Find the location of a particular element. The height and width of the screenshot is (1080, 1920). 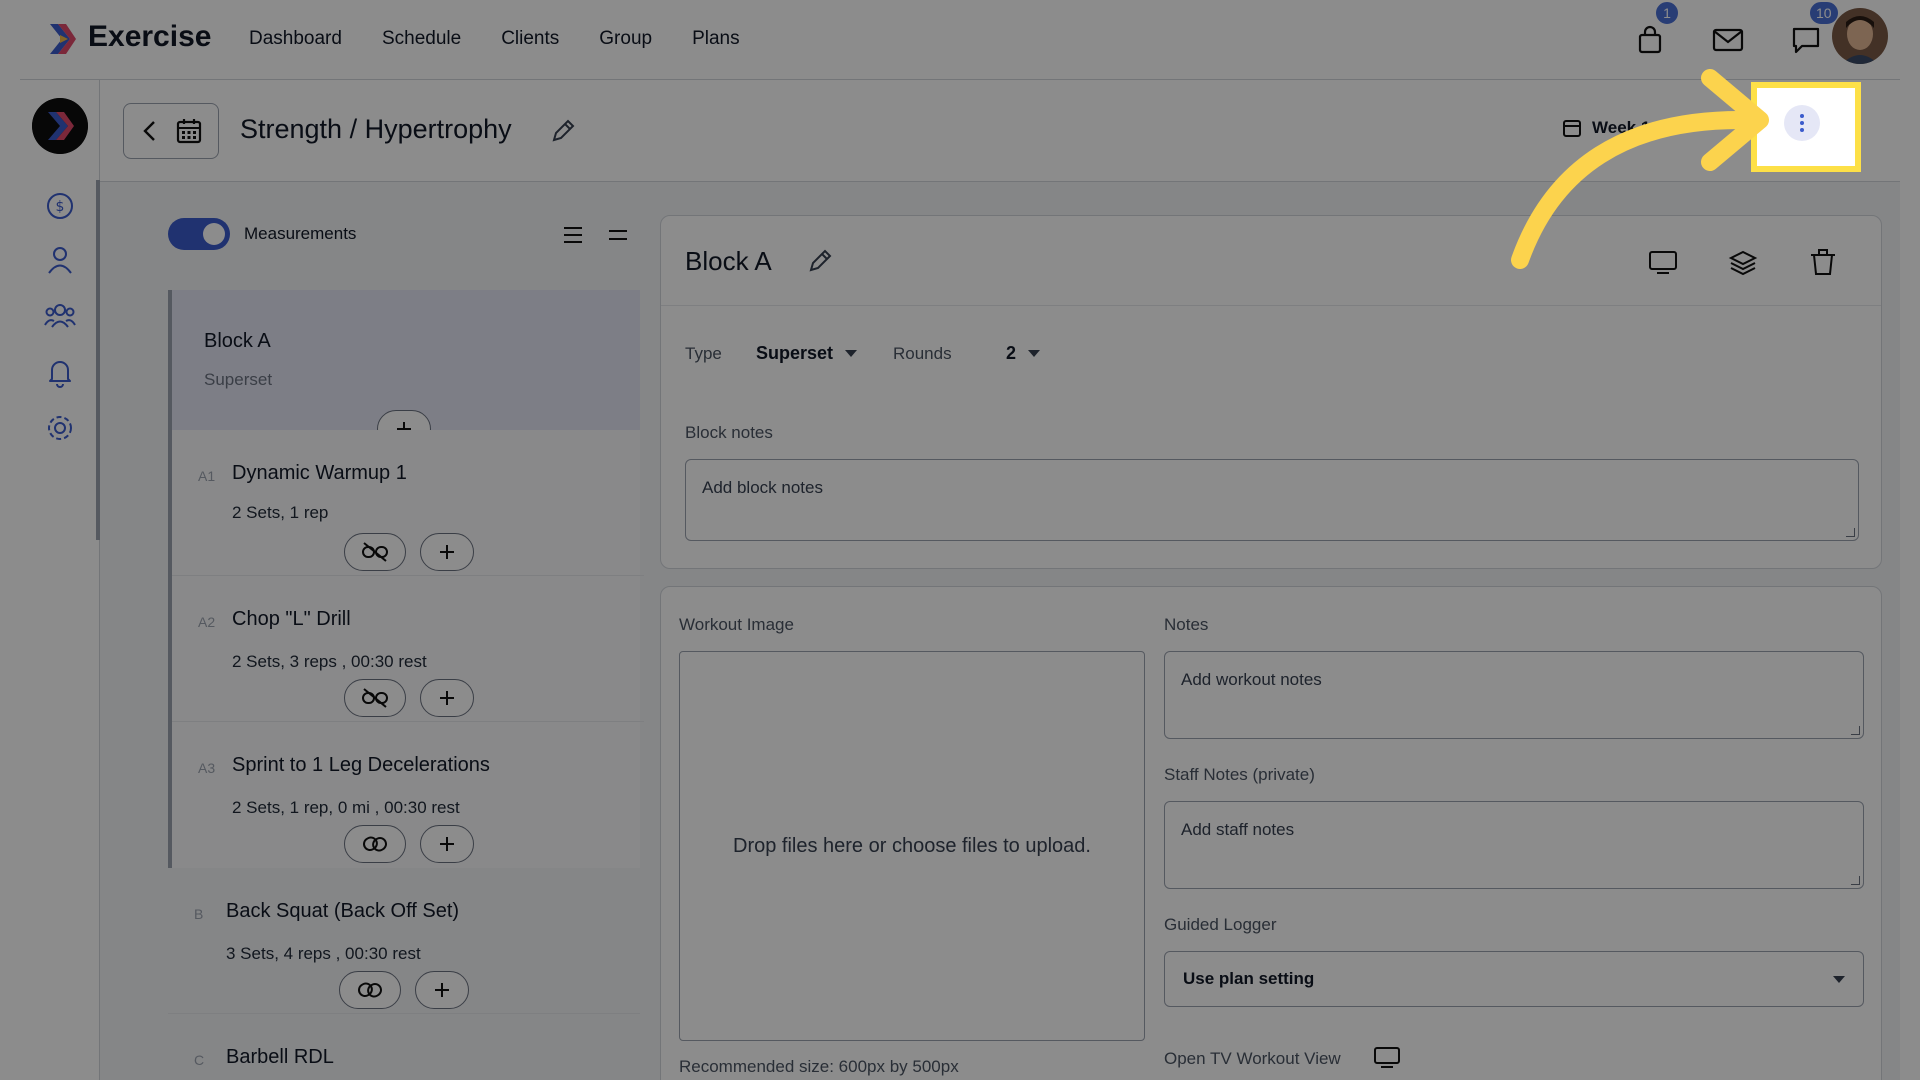

shop-badge: 1 is located at coordinates (1667, 13).